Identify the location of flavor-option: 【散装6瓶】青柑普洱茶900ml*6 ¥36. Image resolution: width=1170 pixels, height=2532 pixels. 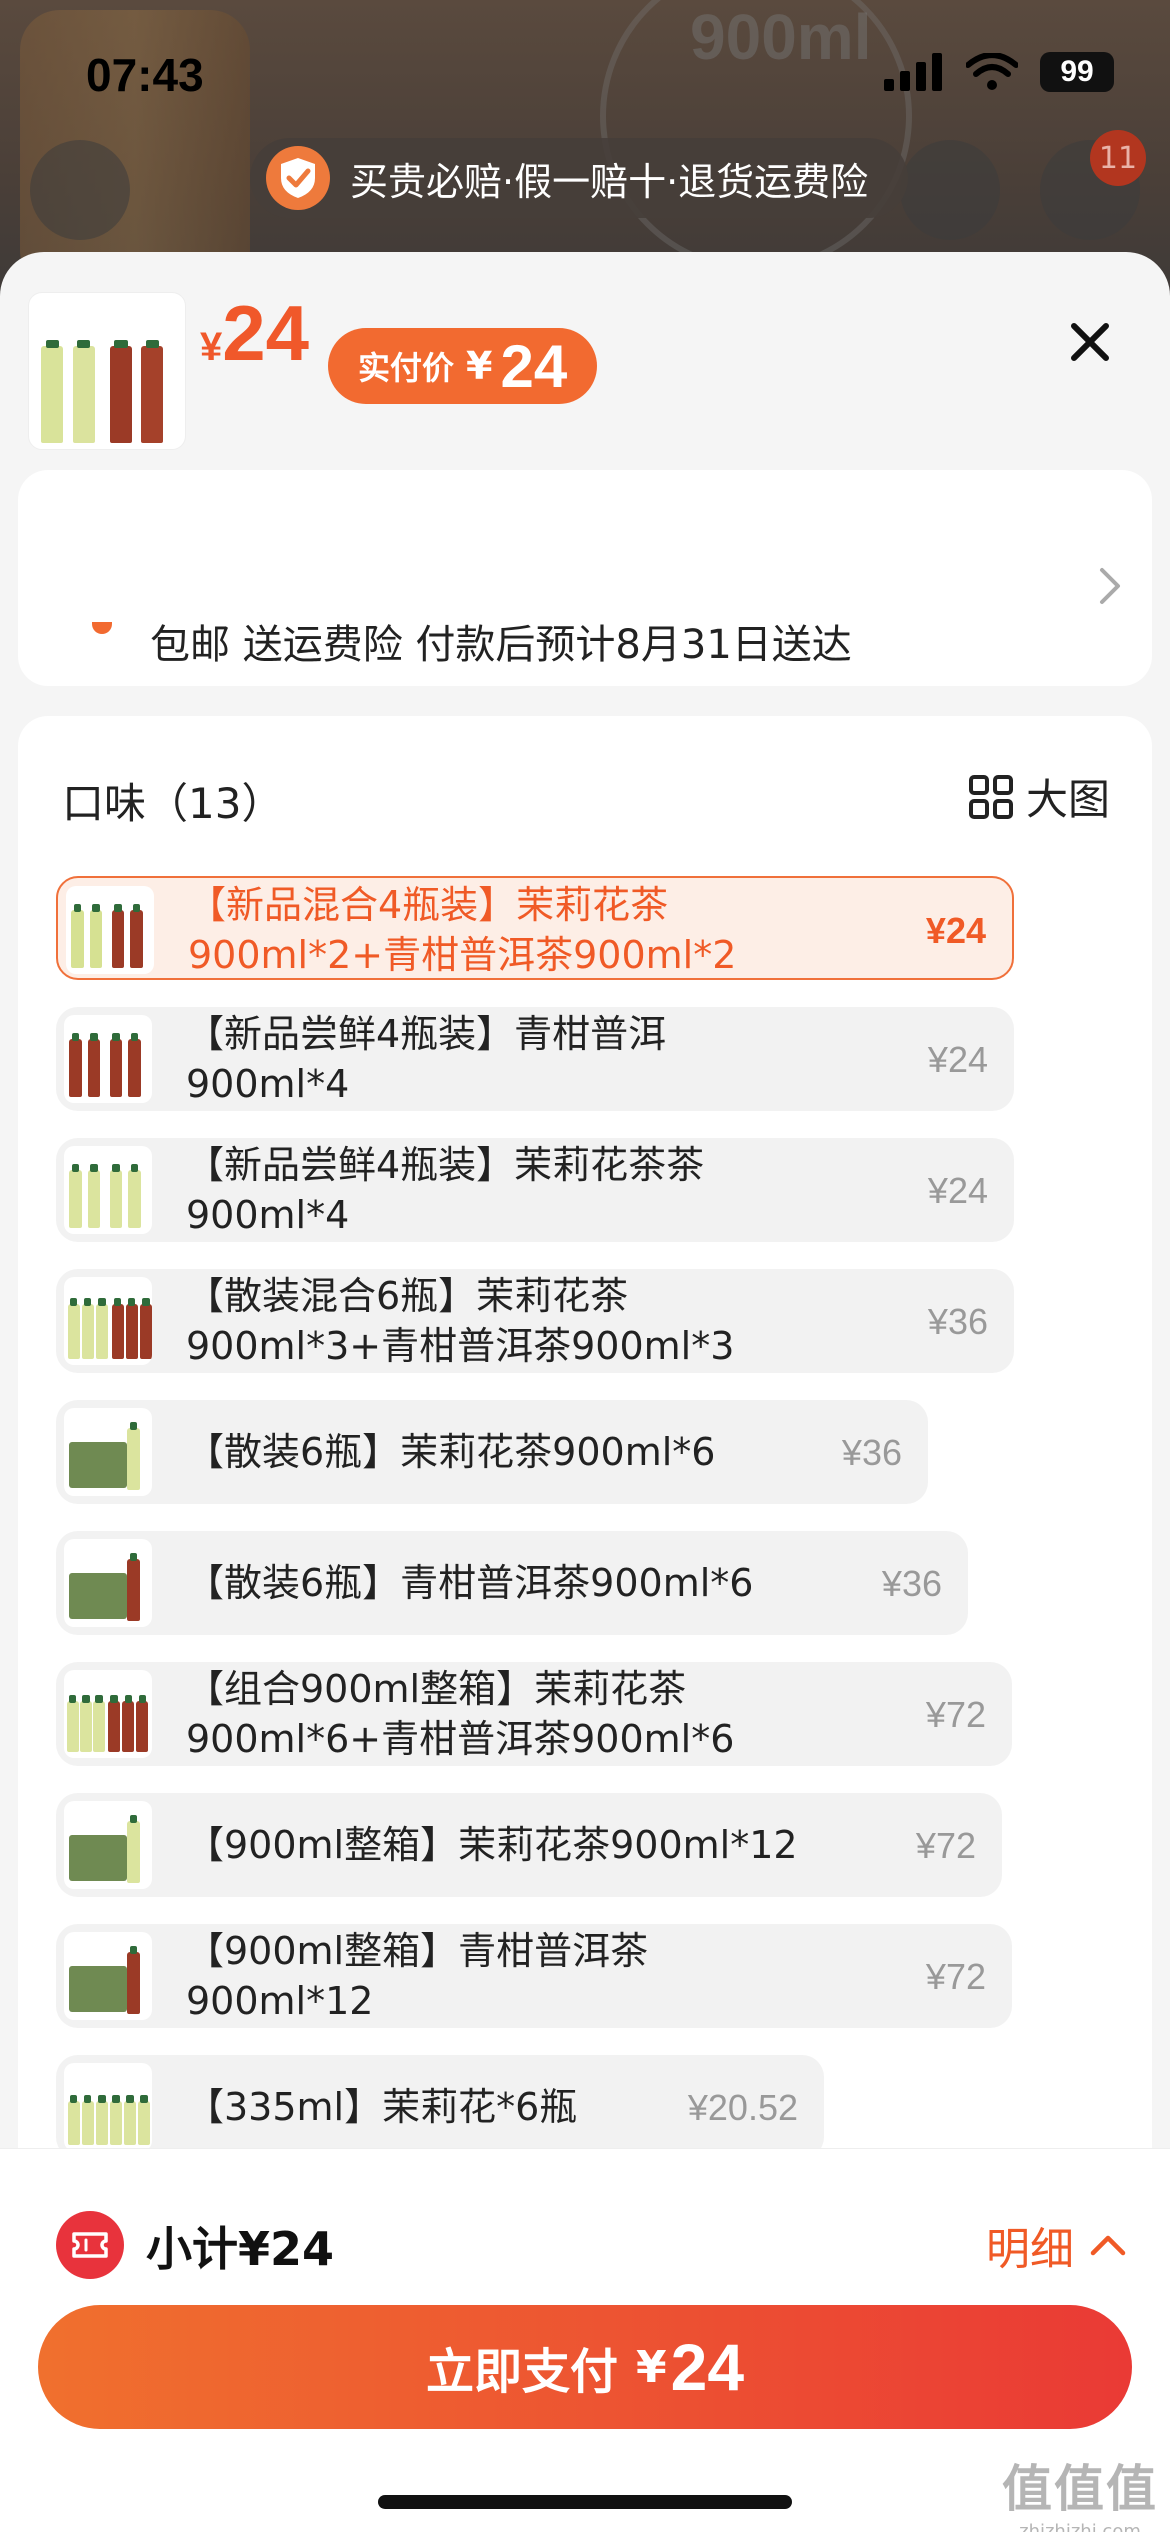
(512, 1583).